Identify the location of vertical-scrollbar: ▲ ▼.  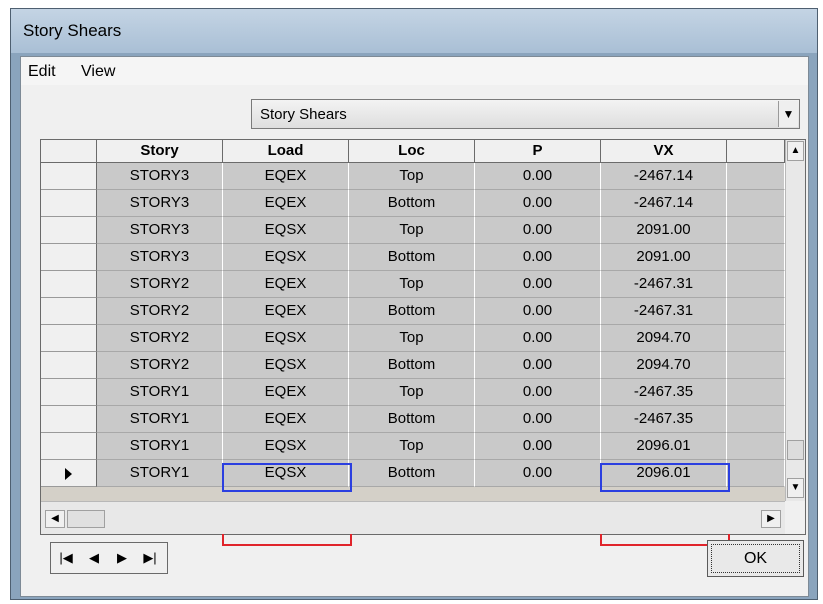
(795, 320).